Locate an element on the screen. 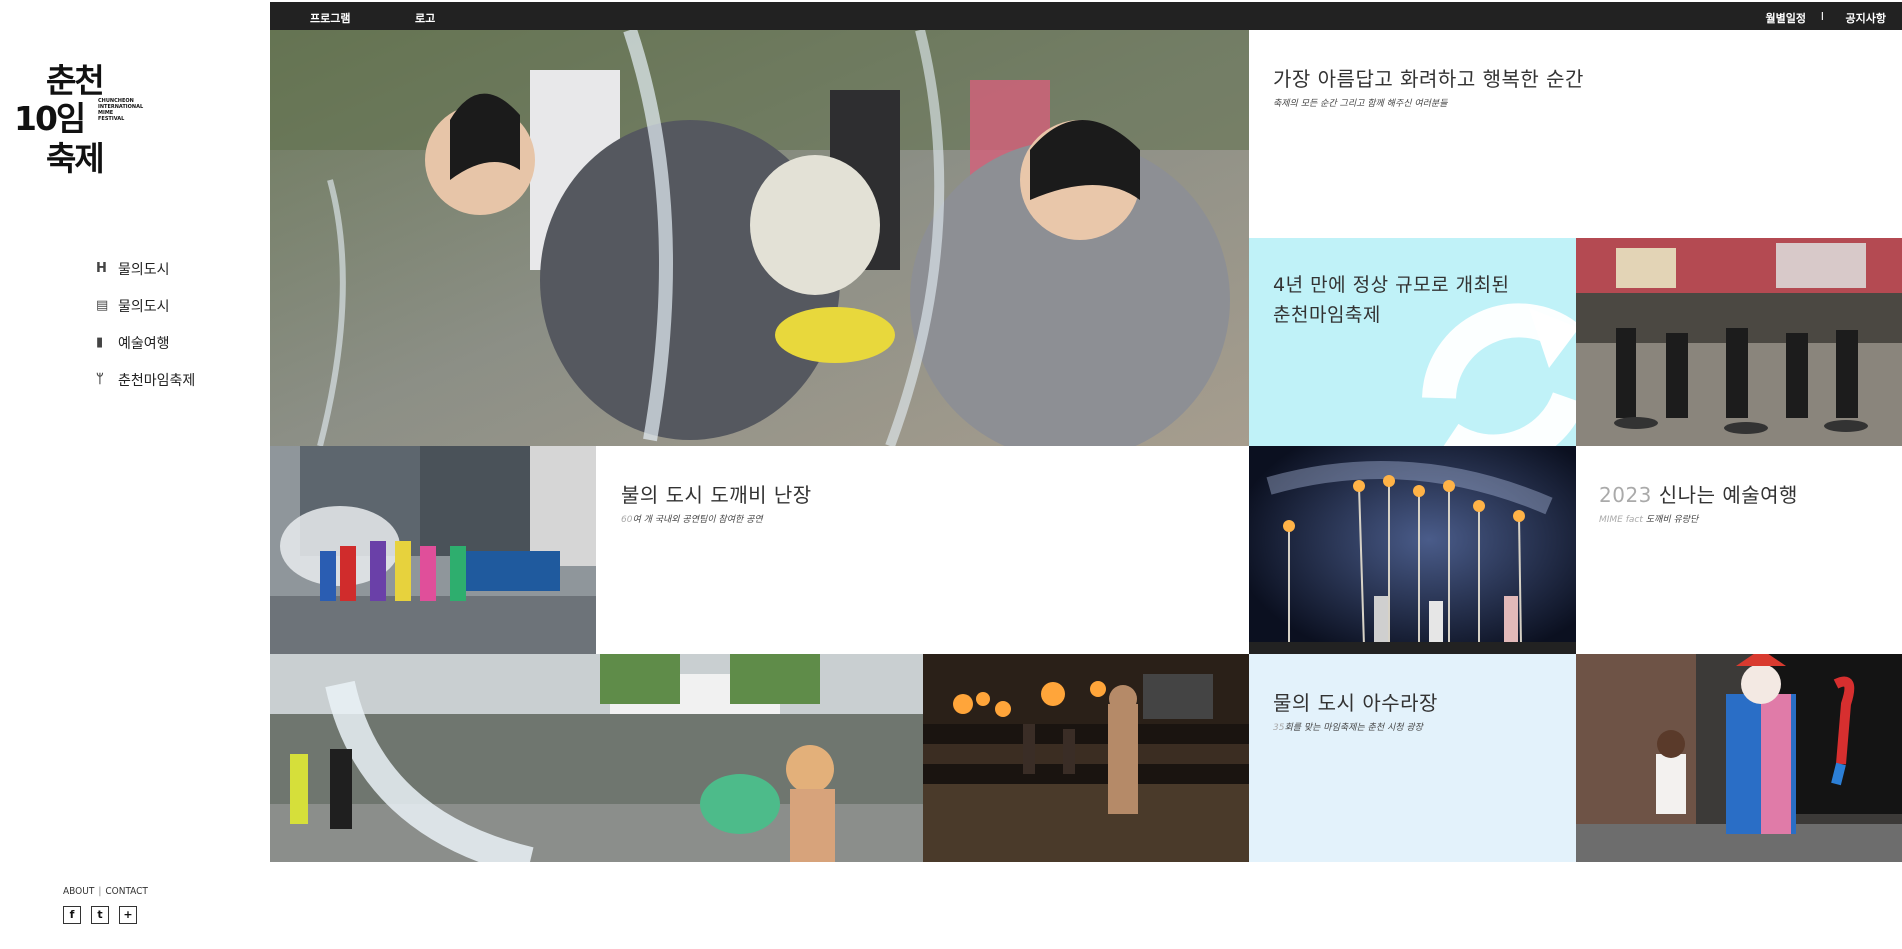  tile-title-text: 신나는 예술여행 is located at coordinates (1728, 495).